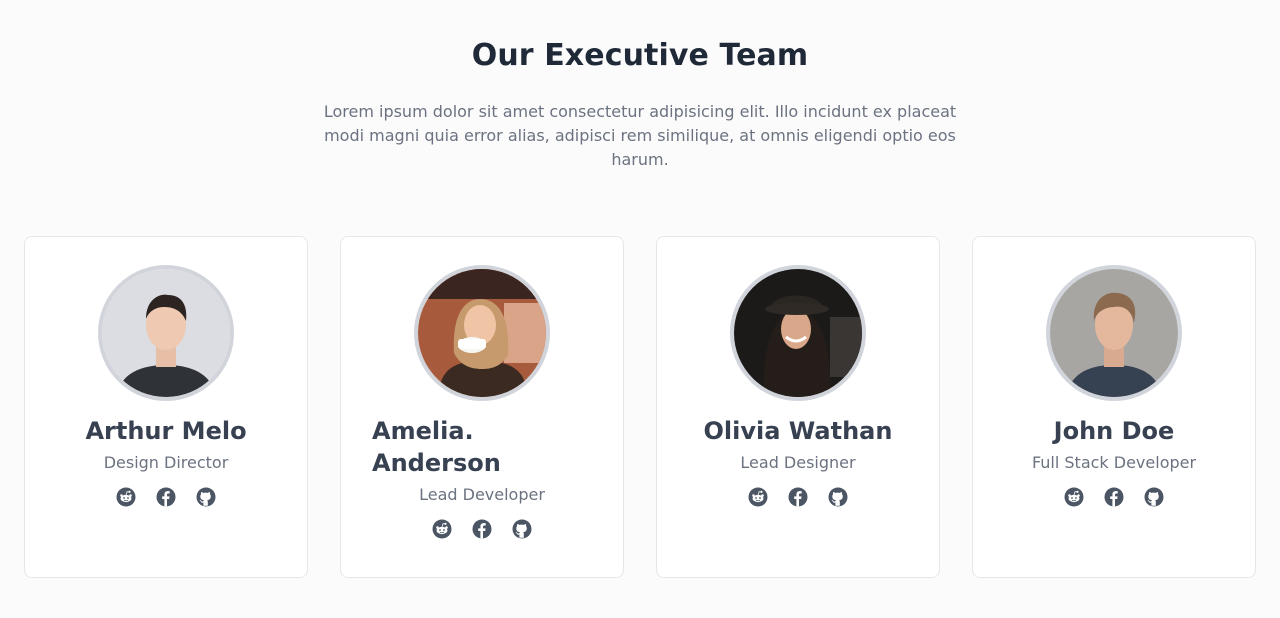 Image resolution: width=1280 pixels, height=618 pixels. I want to click on member-name: Arthur Melo, so click(166, 431).